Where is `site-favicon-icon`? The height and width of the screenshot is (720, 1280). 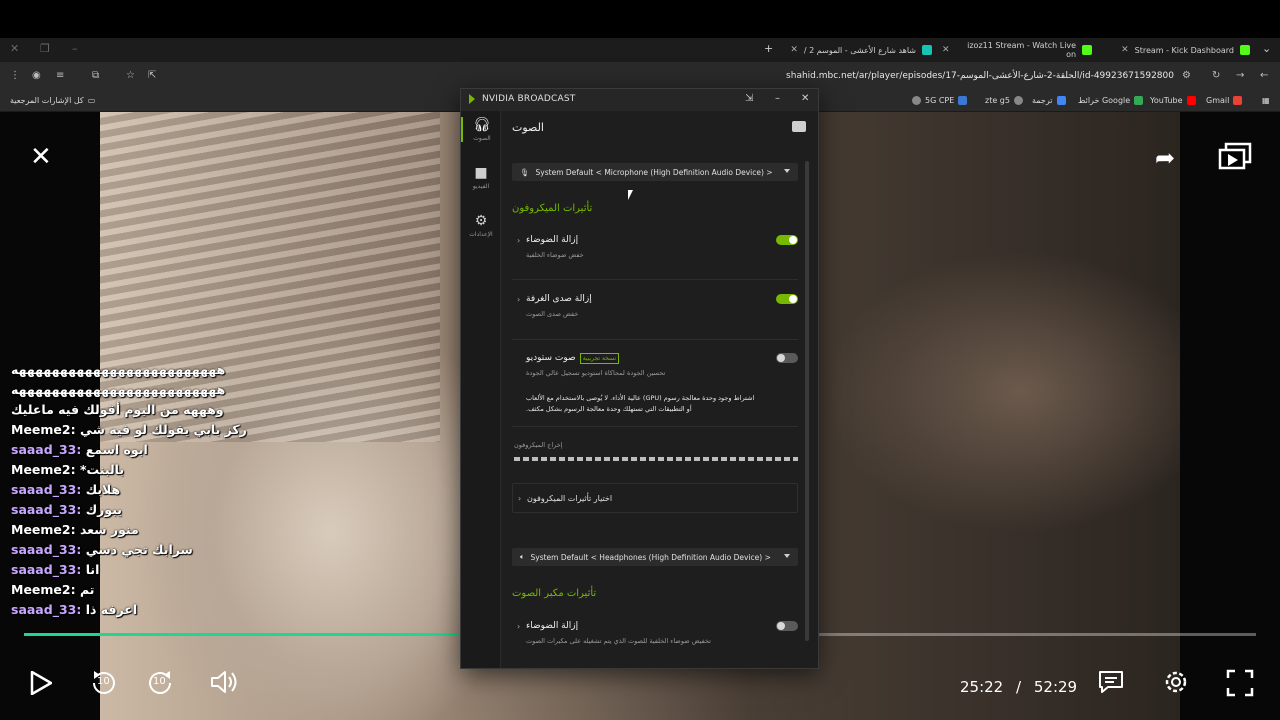 site-favicon-icon is located at coordinates (963, 100).